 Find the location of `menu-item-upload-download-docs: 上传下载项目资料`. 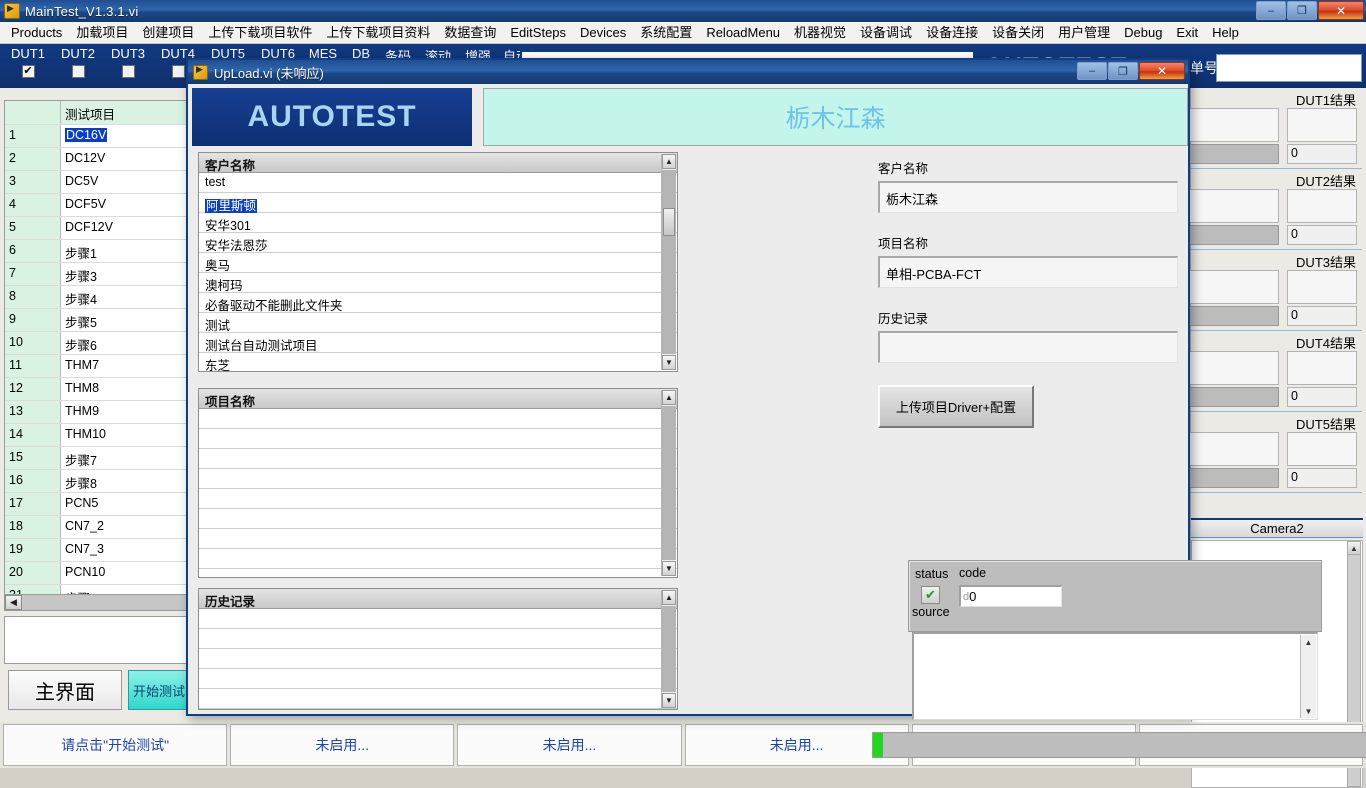

menu-item-upload-download-docs: 上传下载项目资料 is located at coordinates (378, 33).